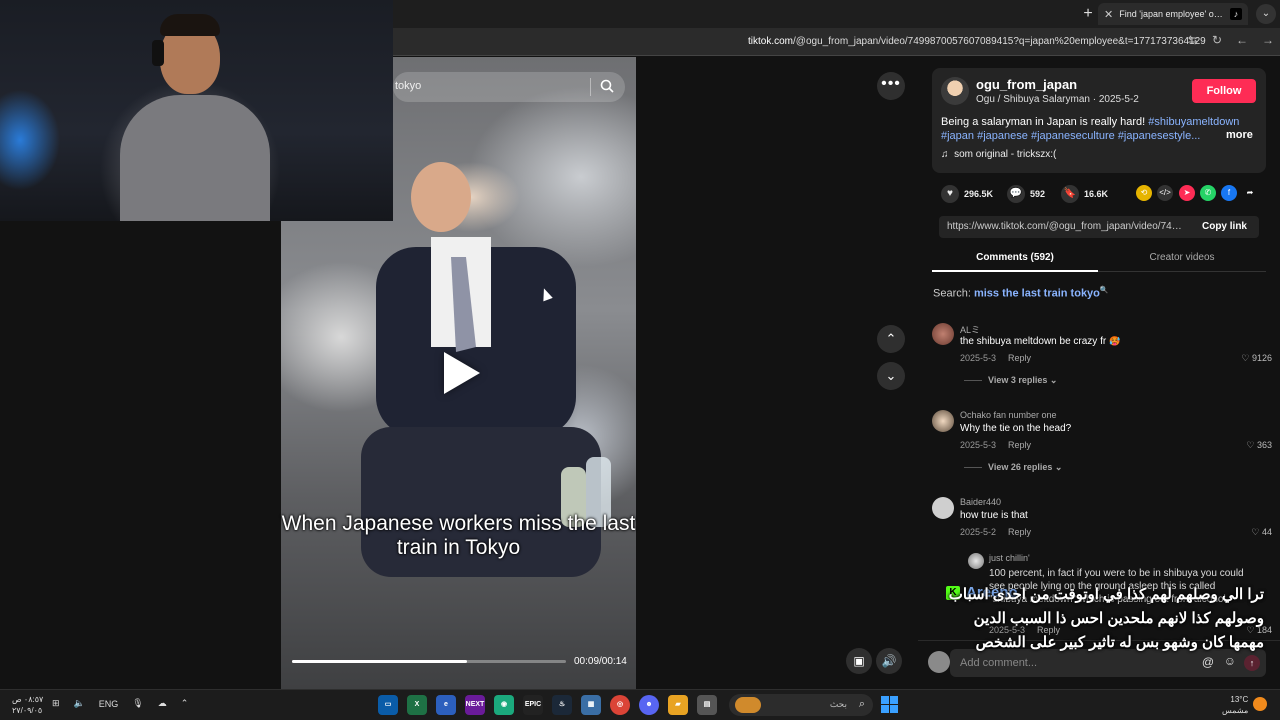  What do you see at coordinates (859, 661) in the screenshot?
I see `pip-icon: ▣` at bounding box center [859, 661].